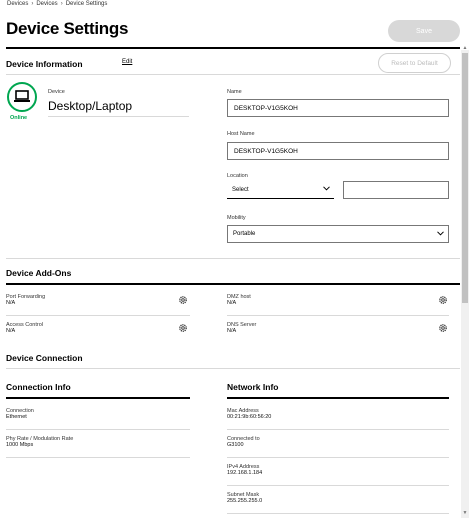 Image resolution: width=474 pixels, height=518 pixels. What do you see at coordinates (465, 48) in the screenshot?
I see `scroll-up-arrow-icon: ▲` at bounding box center [465, 48].